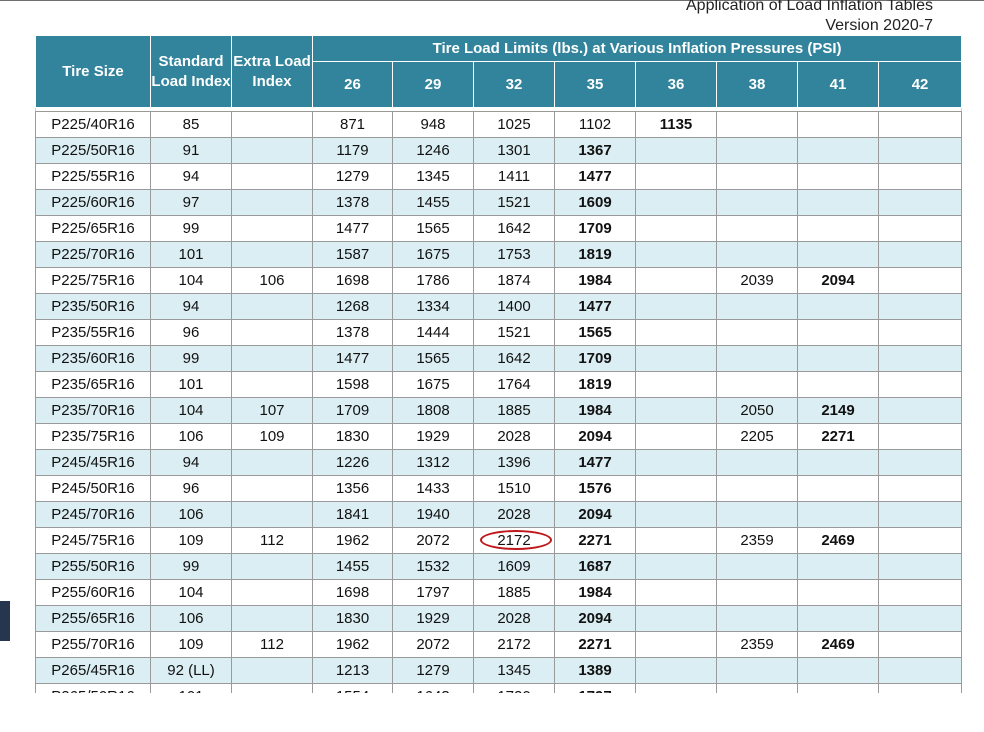 The width and height of the screenshot is (984, 732). I want to click on load-26-psi-cell: 1698, so click(352, 592).